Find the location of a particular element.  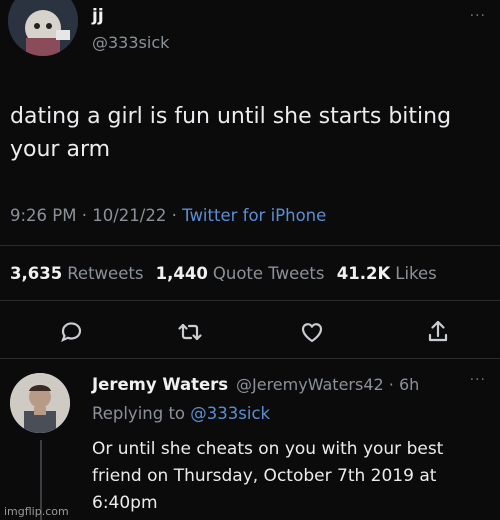

reply-author-name: Jeremy Waters is located at coordinates (160, 384).